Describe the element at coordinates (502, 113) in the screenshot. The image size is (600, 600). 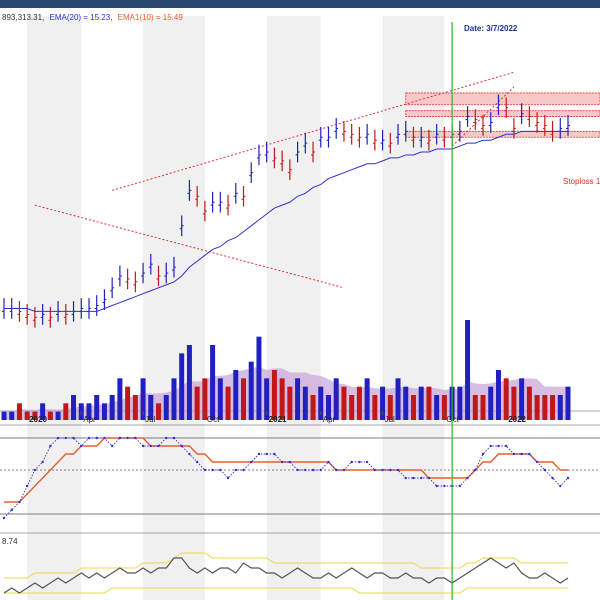
I see `resistance-zone` at that location.